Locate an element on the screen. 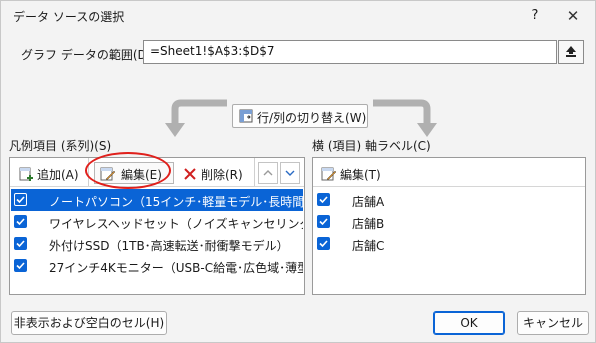 The image size is (596, 343). category-name: 店舗C is located at coordinates (368, 246).